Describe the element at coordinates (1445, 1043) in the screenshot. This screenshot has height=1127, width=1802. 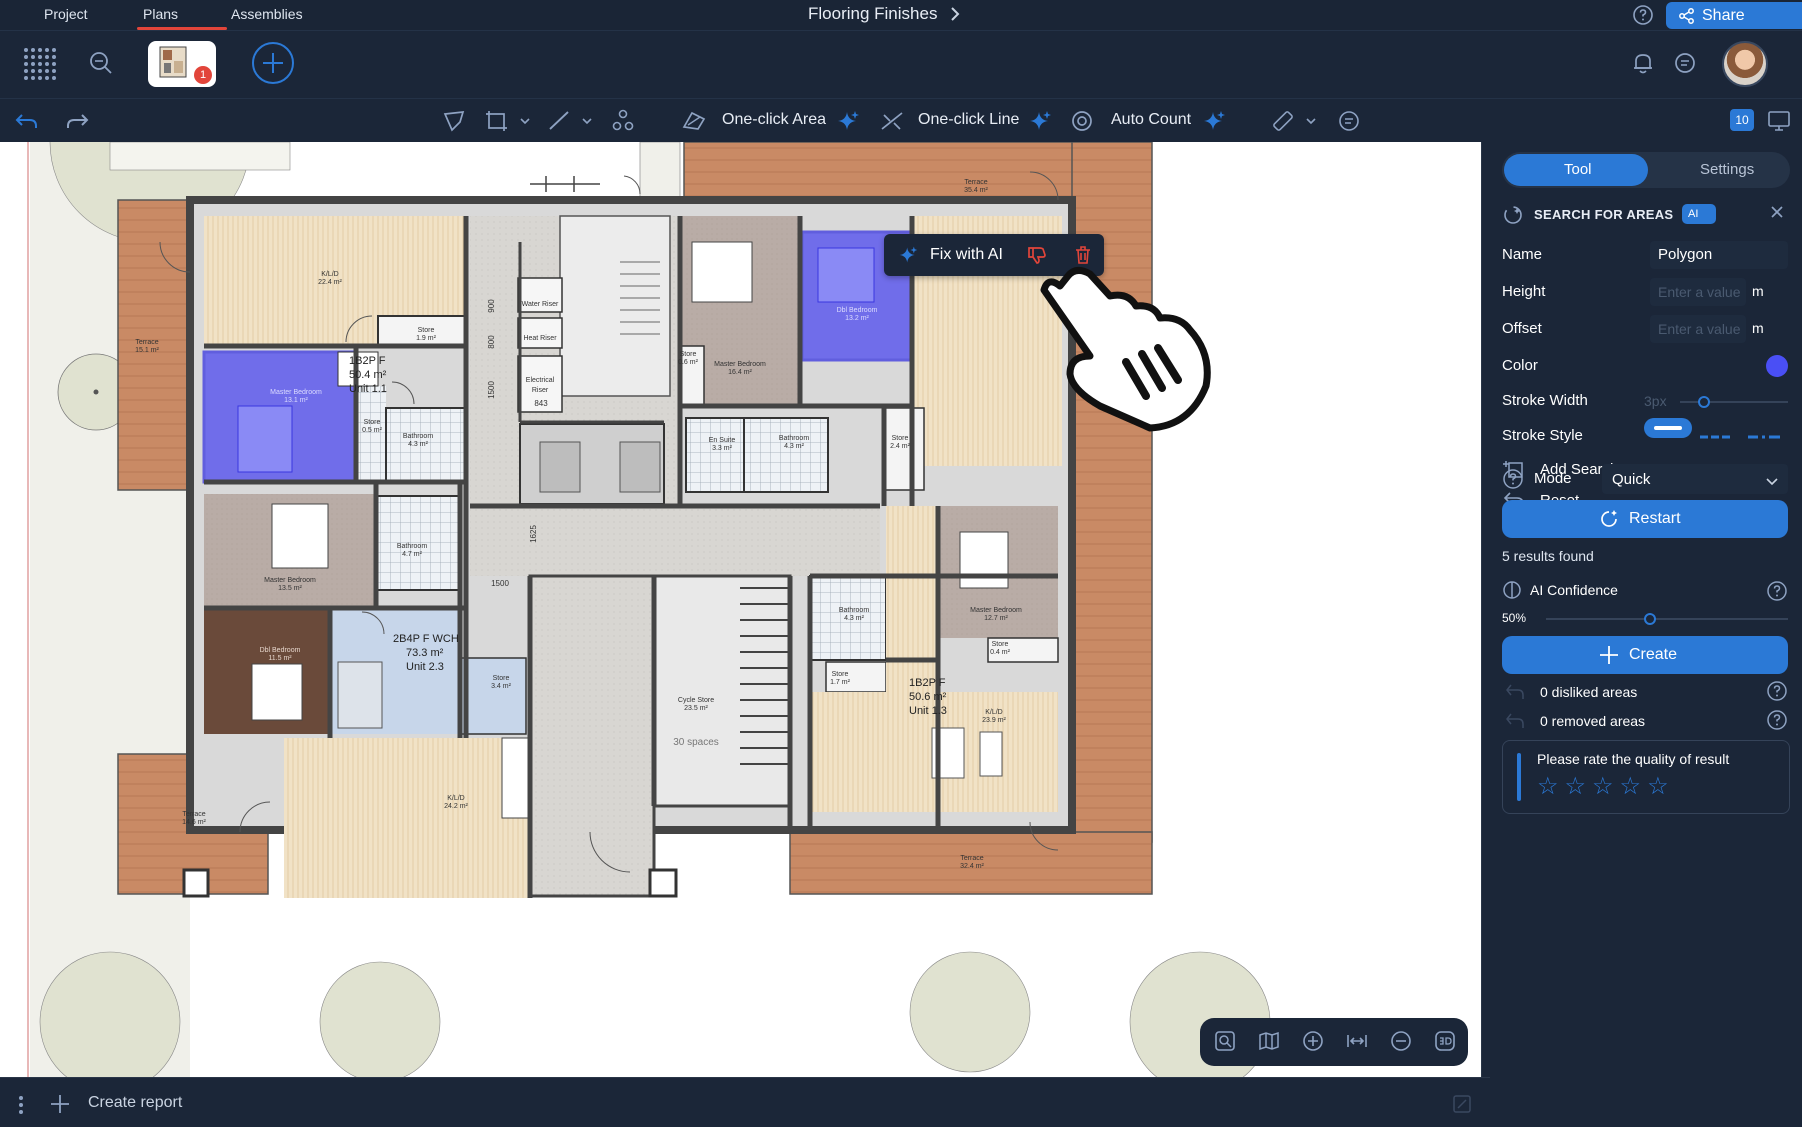
I see `view-3d-icon` at that location.